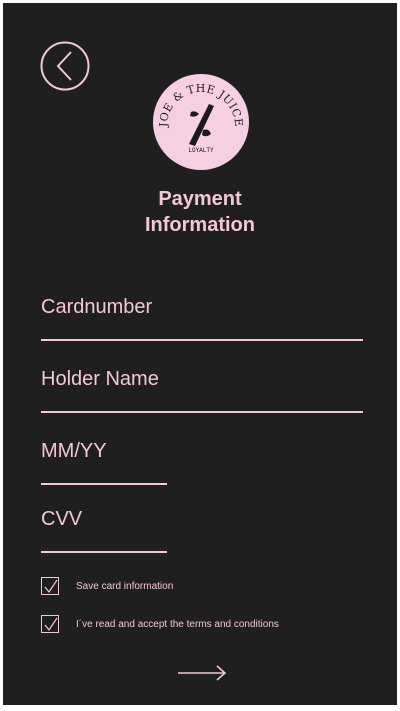 This screenshot has height=711, width=400. I want to click on terms-checkbox, so click(50, 624).